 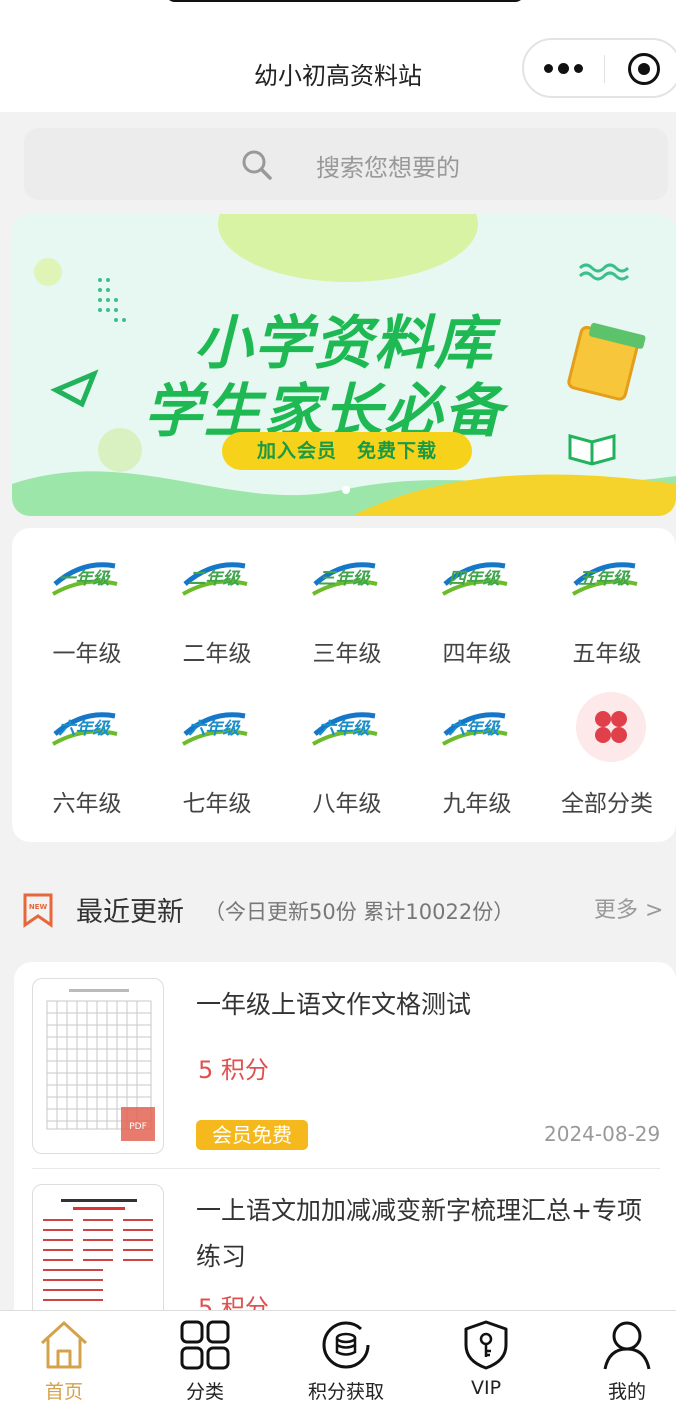 What do you see at coordinates (345, 1) in the screenshot?
I see `status-notch` at bounding box center [345, 1].